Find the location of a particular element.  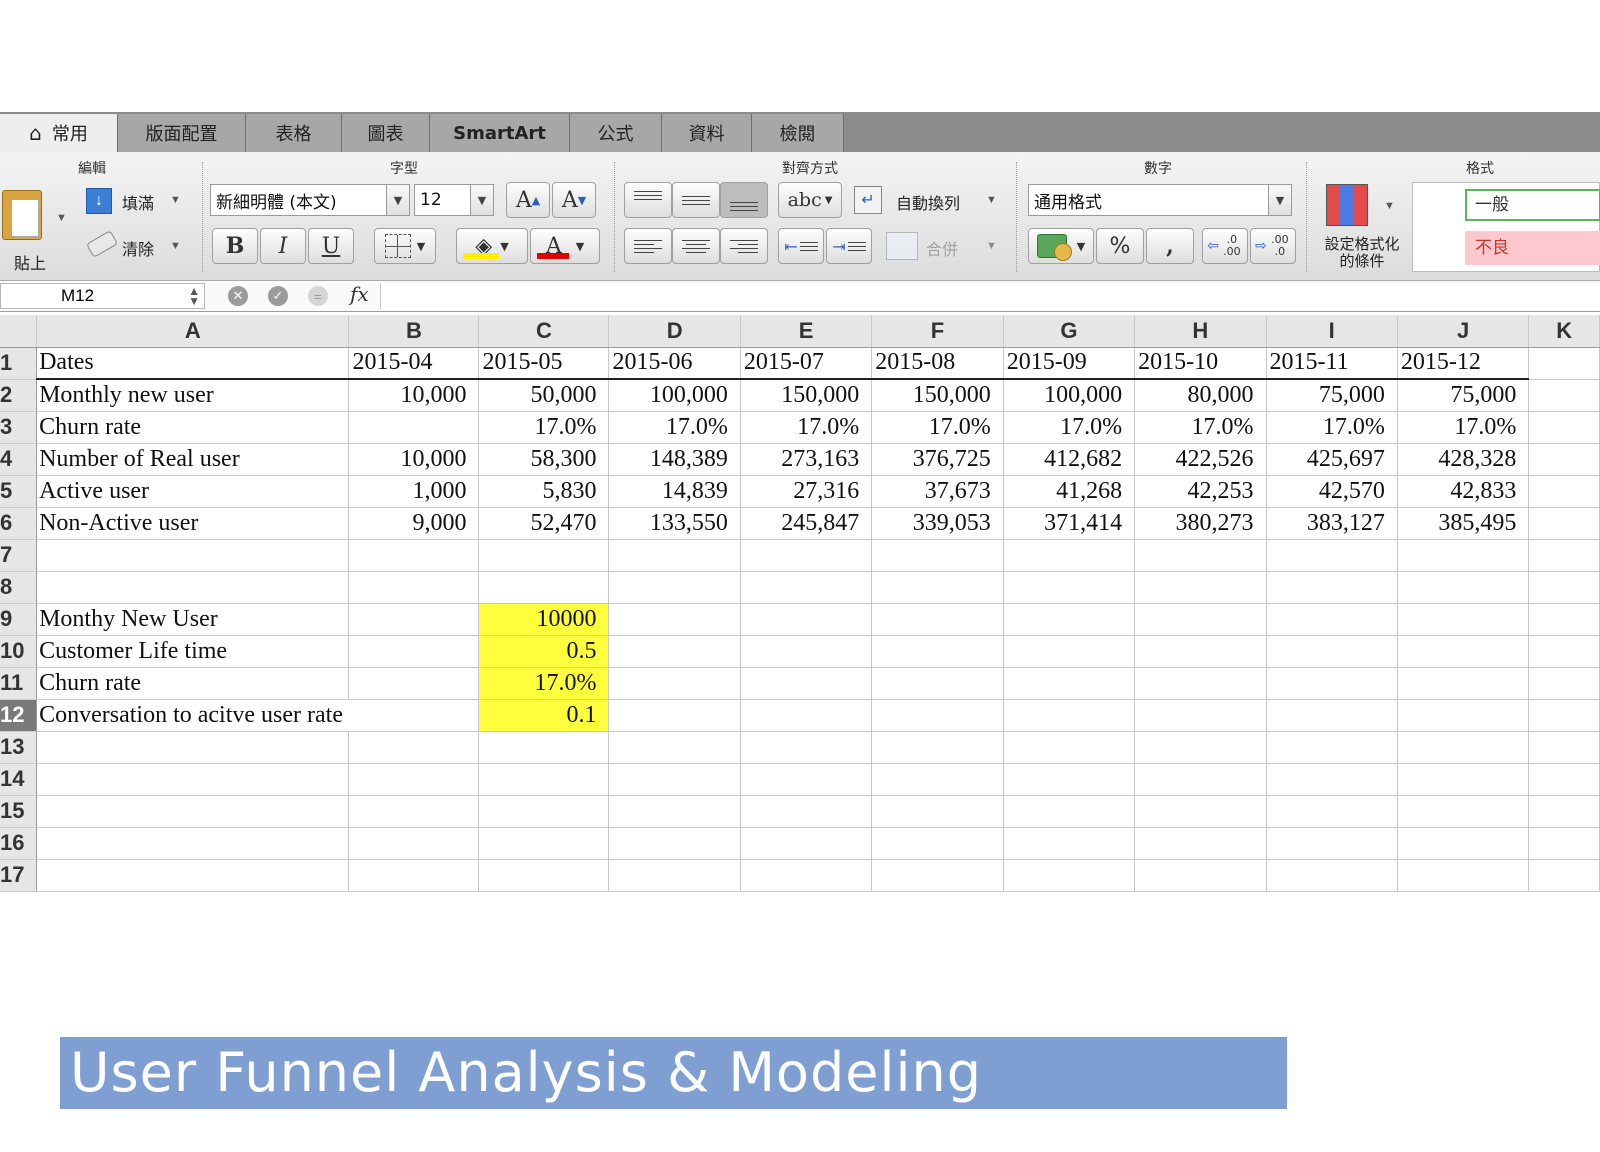

decrease-indent-button: ⇤ is located at coordinates (801, 246).